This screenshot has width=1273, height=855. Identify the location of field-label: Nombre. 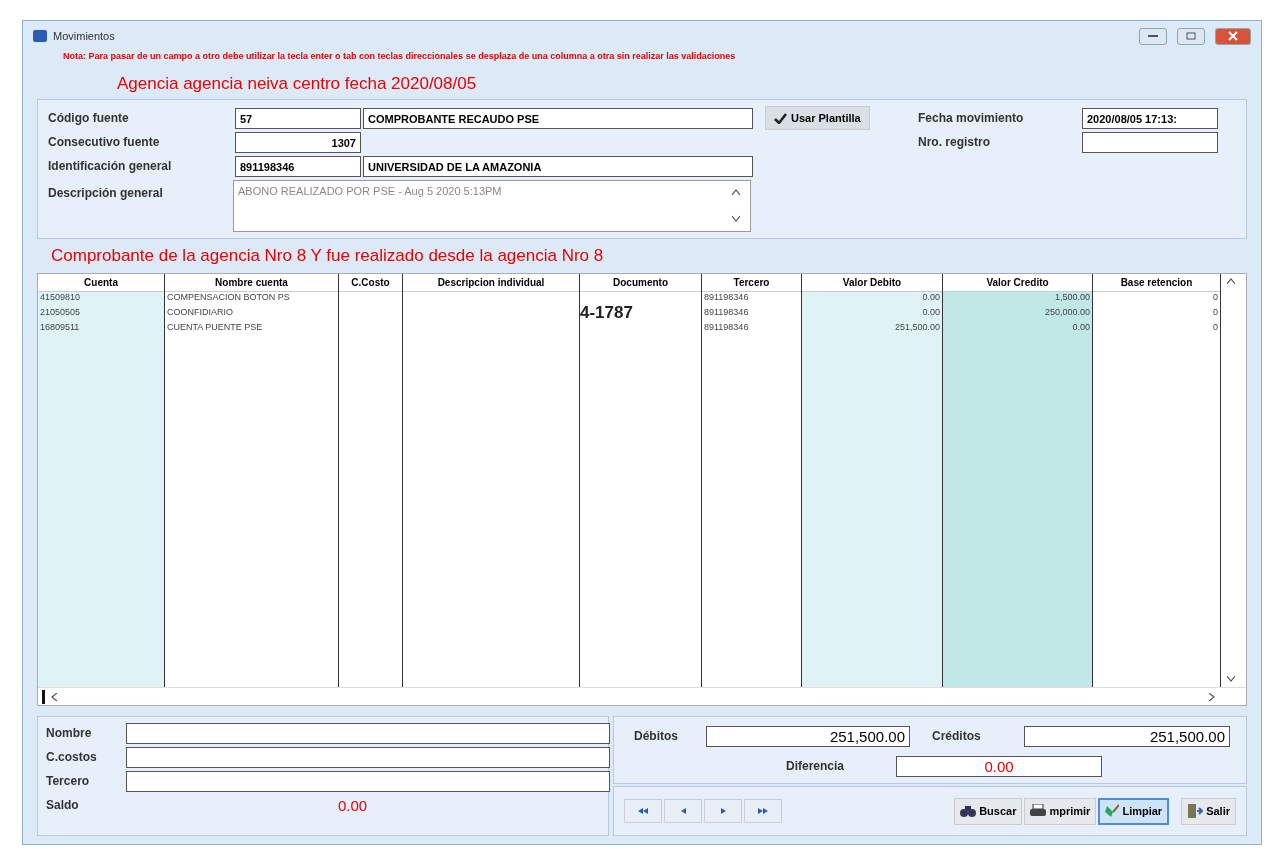
(69, 733).